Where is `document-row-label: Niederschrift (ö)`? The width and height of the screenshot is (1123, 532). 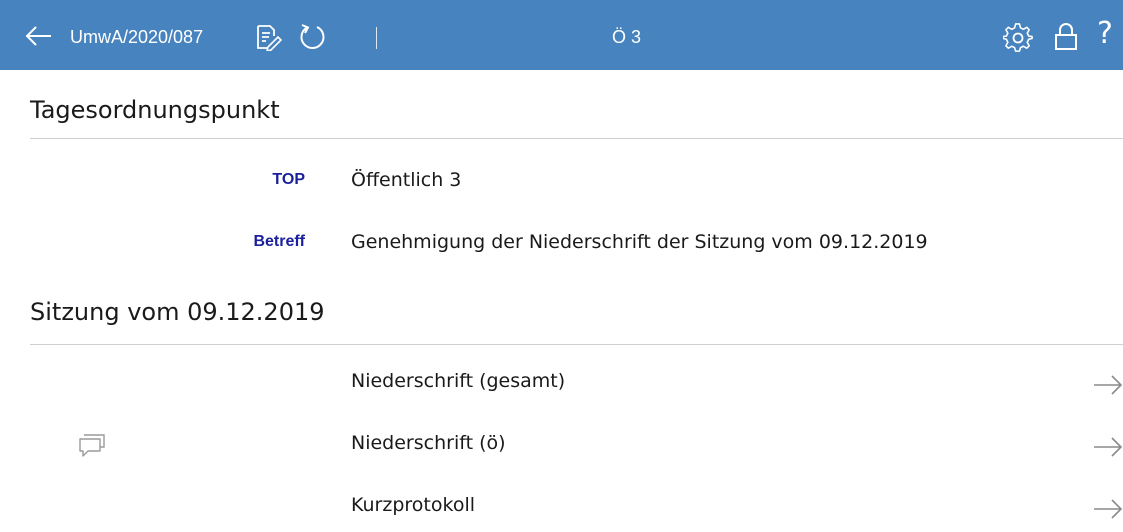
document-row-label: Niederschrift (ö) is located at coordinates (428, 443).